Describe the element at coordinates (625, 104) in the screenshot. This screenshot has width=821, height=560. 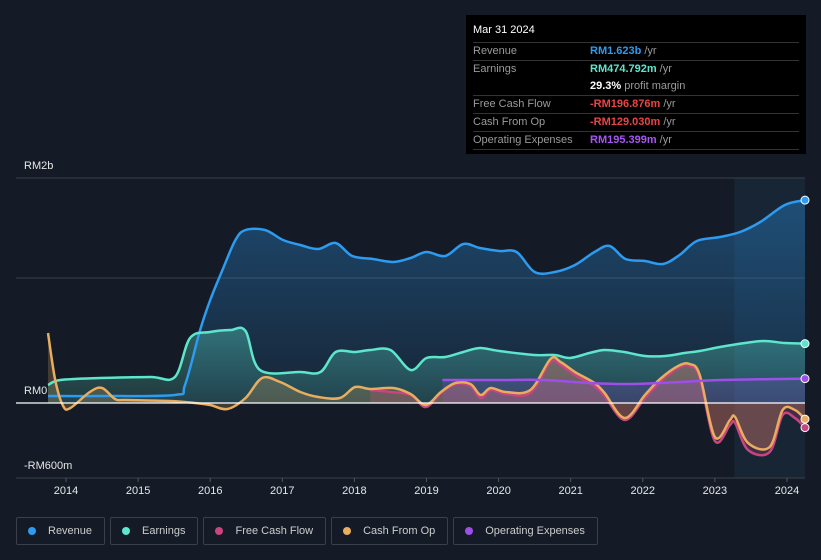
I see `tooltip-value: -RM196.876m` at that location.